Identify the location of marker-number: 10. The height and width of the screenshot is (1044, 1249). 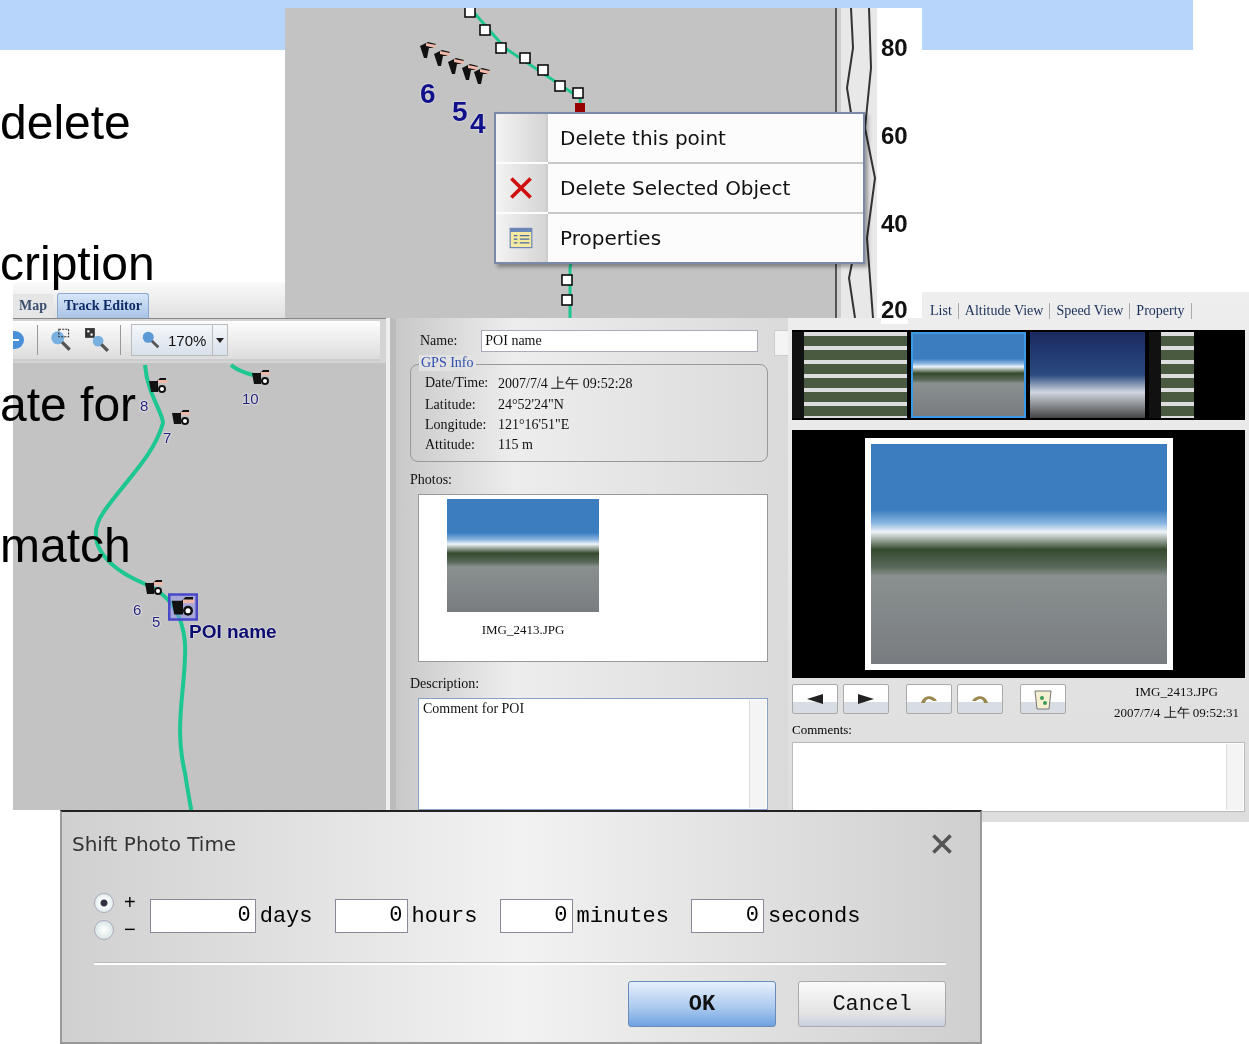
(250, 398).